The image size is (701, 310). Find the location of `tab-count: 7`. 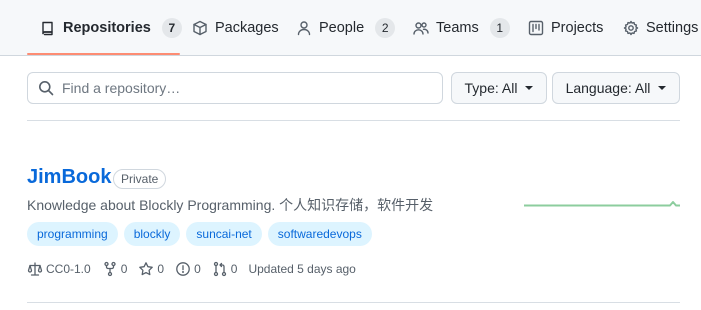

tab-count: 7 is located at coordinates (171, 28).